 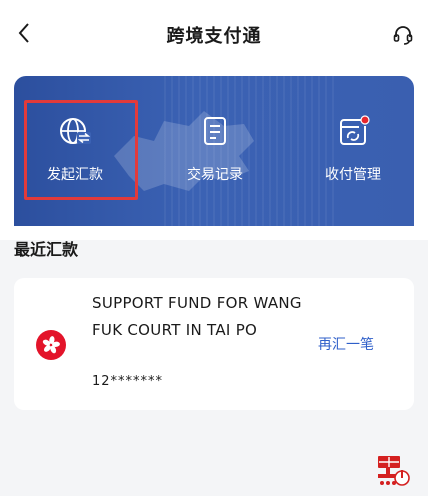 I want to click on card-manage-icon, so click(x=355, y=130).